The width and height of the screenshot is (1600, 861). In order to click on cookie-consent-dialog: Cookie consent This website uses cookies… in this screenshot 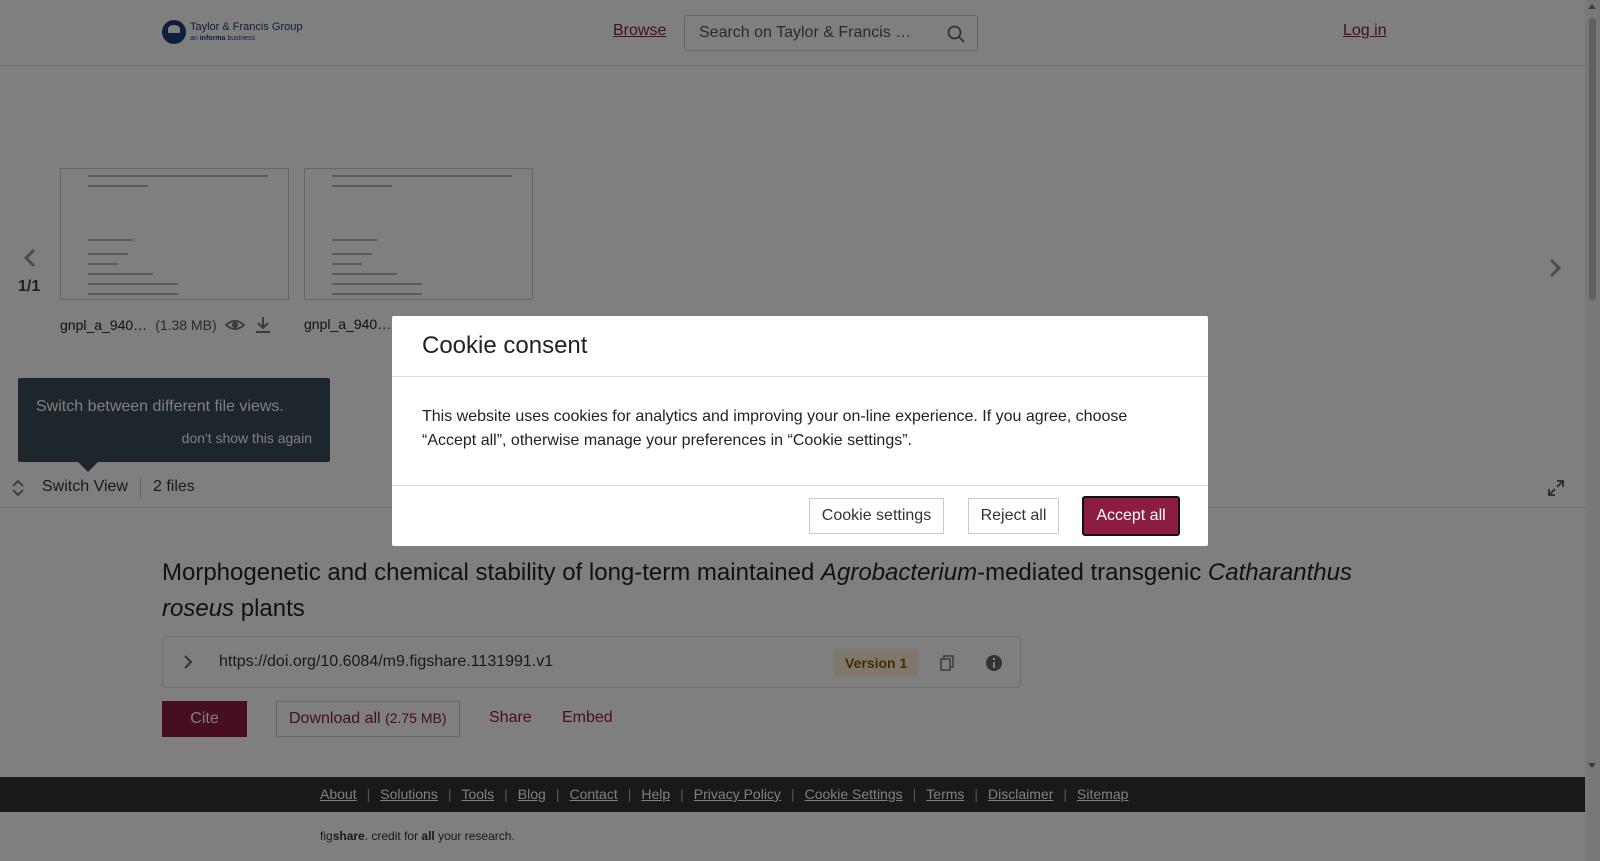, I will do `click(800, 431)`.